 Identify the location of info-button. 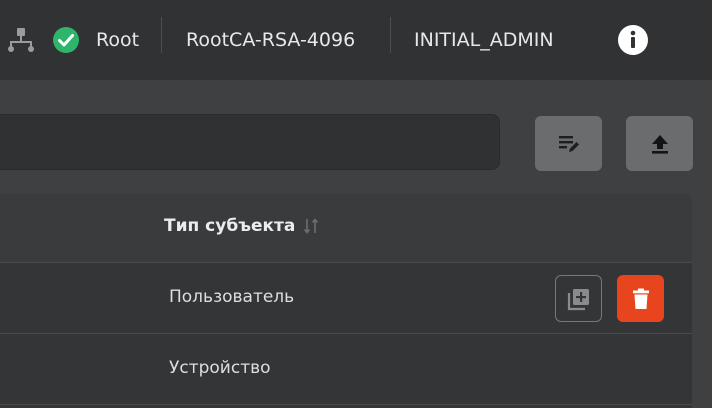
(633, 40).